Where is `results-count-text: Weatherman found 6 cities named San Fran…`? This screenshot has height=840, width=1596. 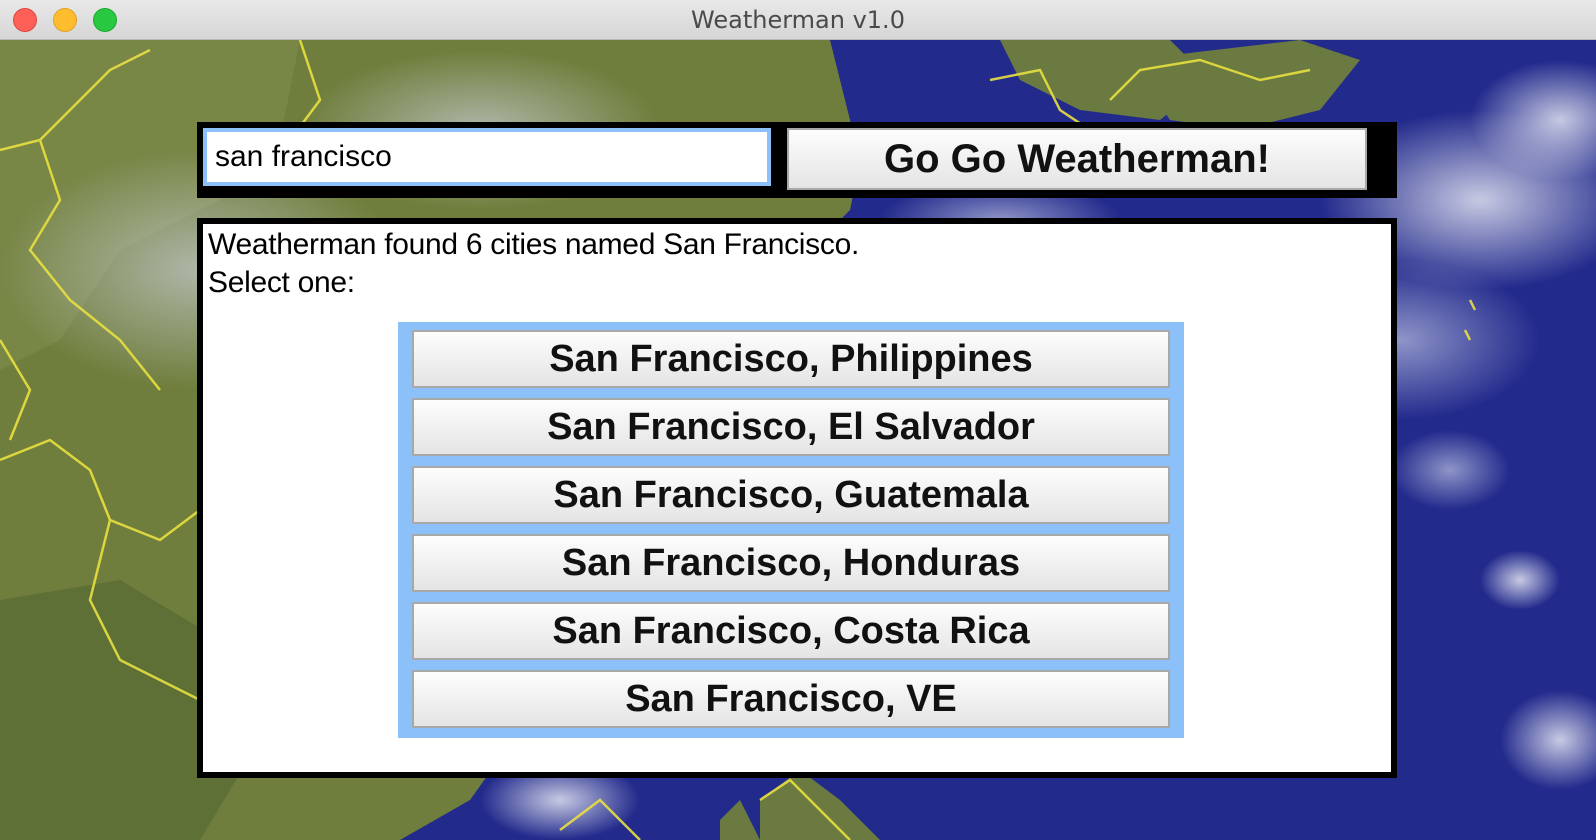 results-count-text: Weatherman found 6 cities named San Fran… is located at coordinates (533, 244).